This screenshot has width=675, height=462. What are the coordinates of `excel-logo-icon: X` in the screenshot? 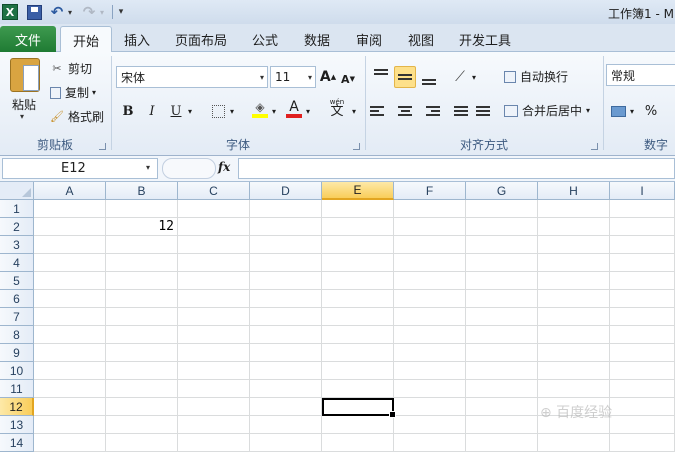 It's located at (10, 12).